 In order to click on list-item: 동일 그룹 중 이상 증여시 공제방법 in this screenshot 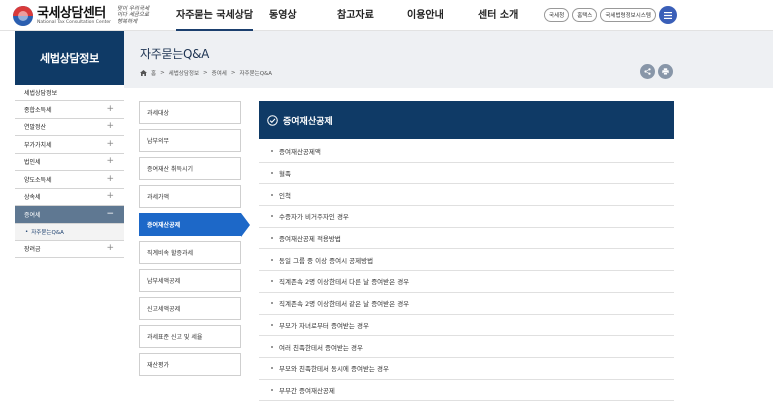, I will do `click(466, 260)`.